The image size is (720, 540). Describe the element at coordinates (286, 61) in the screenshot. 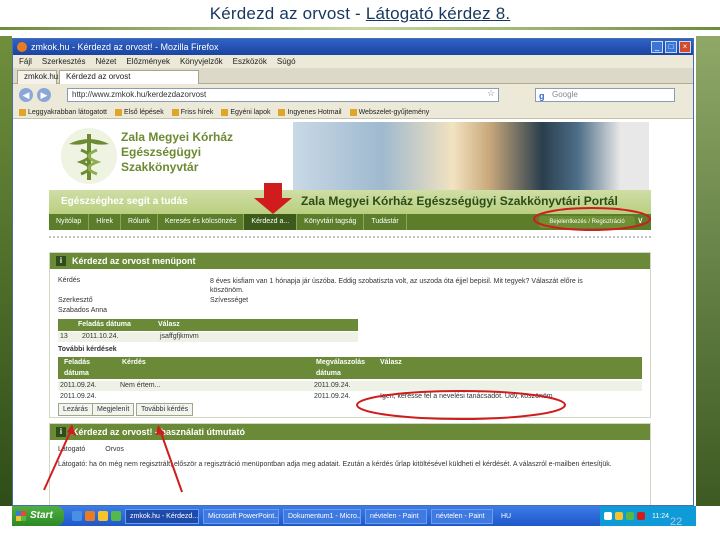

I see `menu-help: Súgó` at that location.